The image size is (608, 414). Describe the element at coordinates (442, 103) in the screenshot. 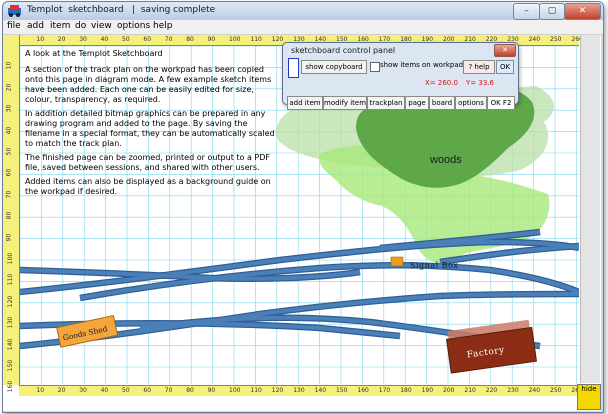

I see `tab-board: board` at that location.